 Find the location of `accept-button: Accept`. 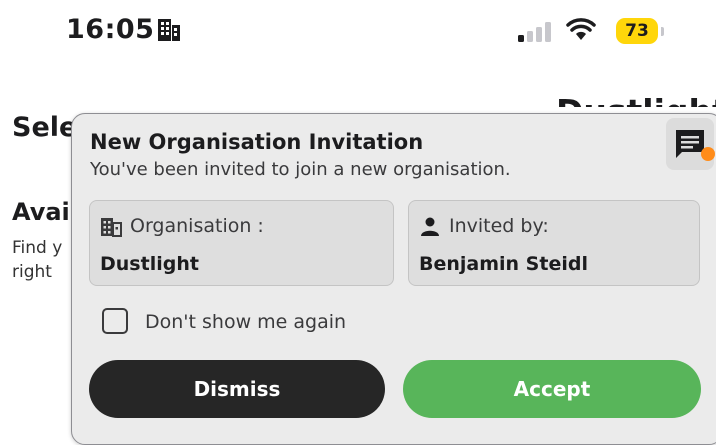

accept-button: Accept is located at coordinates (552, 389).